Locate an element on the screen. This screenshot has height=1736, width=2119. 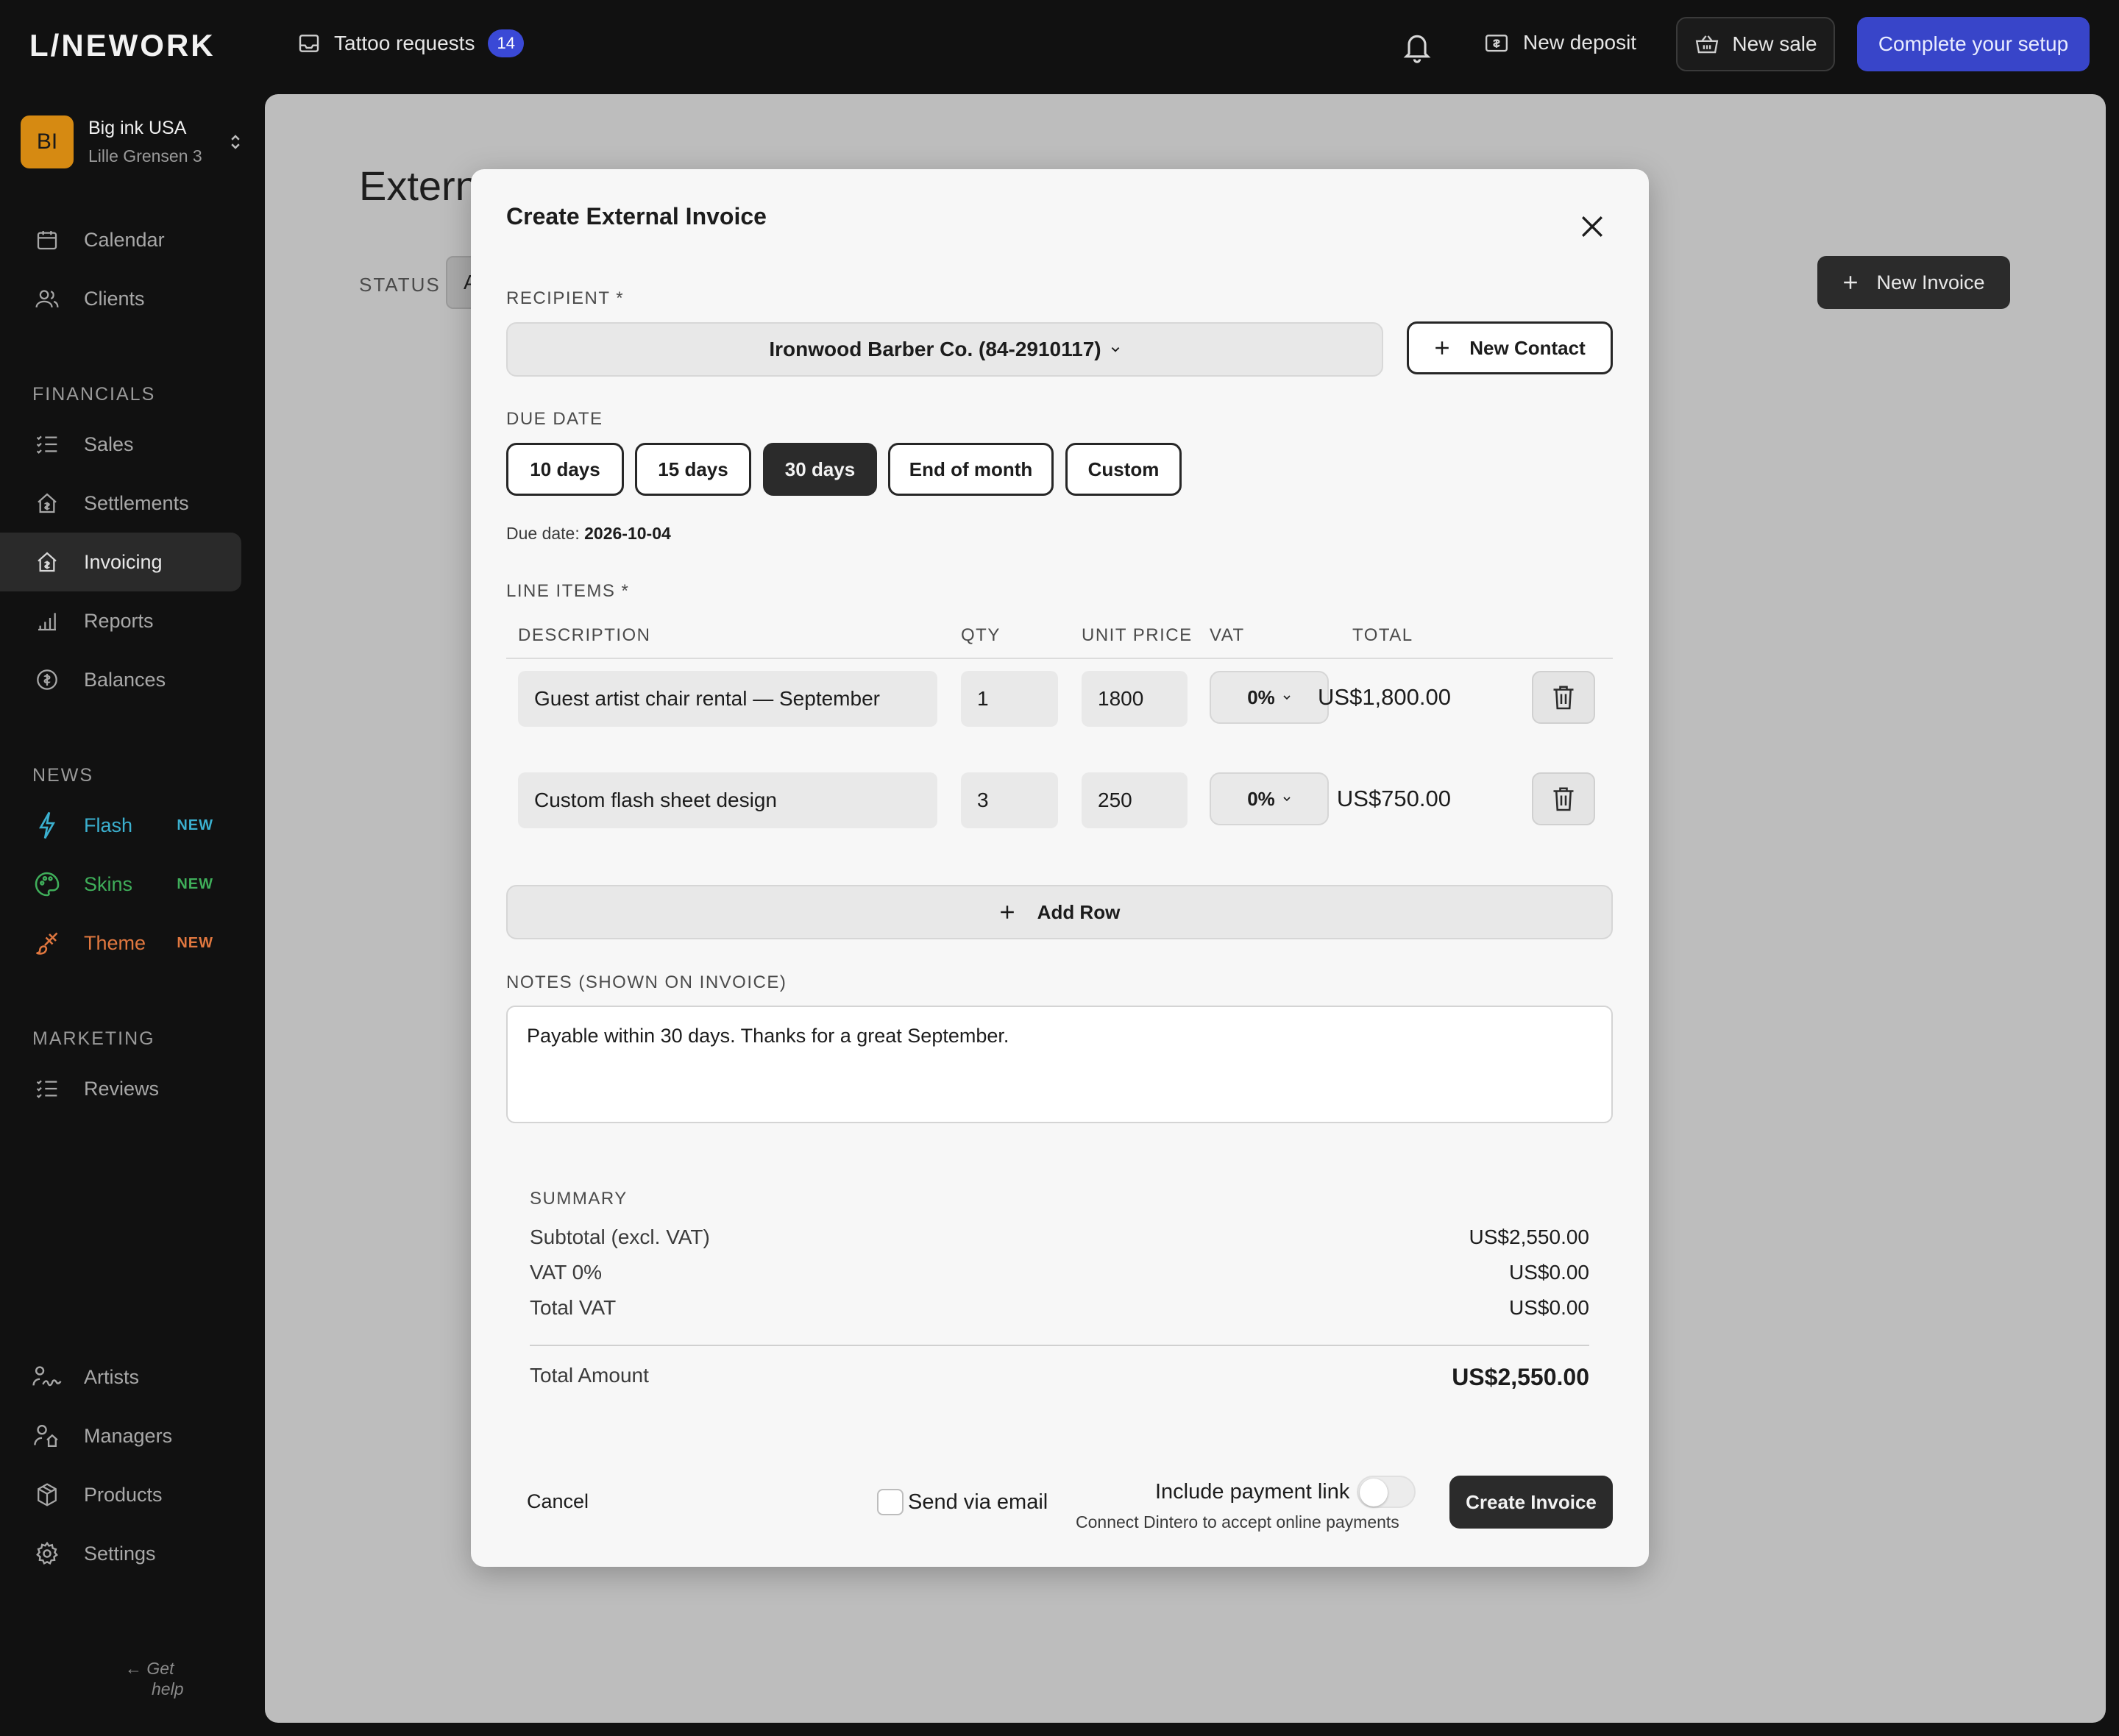
sidebar-item-label: Skins is located at coordinates (108, 883).